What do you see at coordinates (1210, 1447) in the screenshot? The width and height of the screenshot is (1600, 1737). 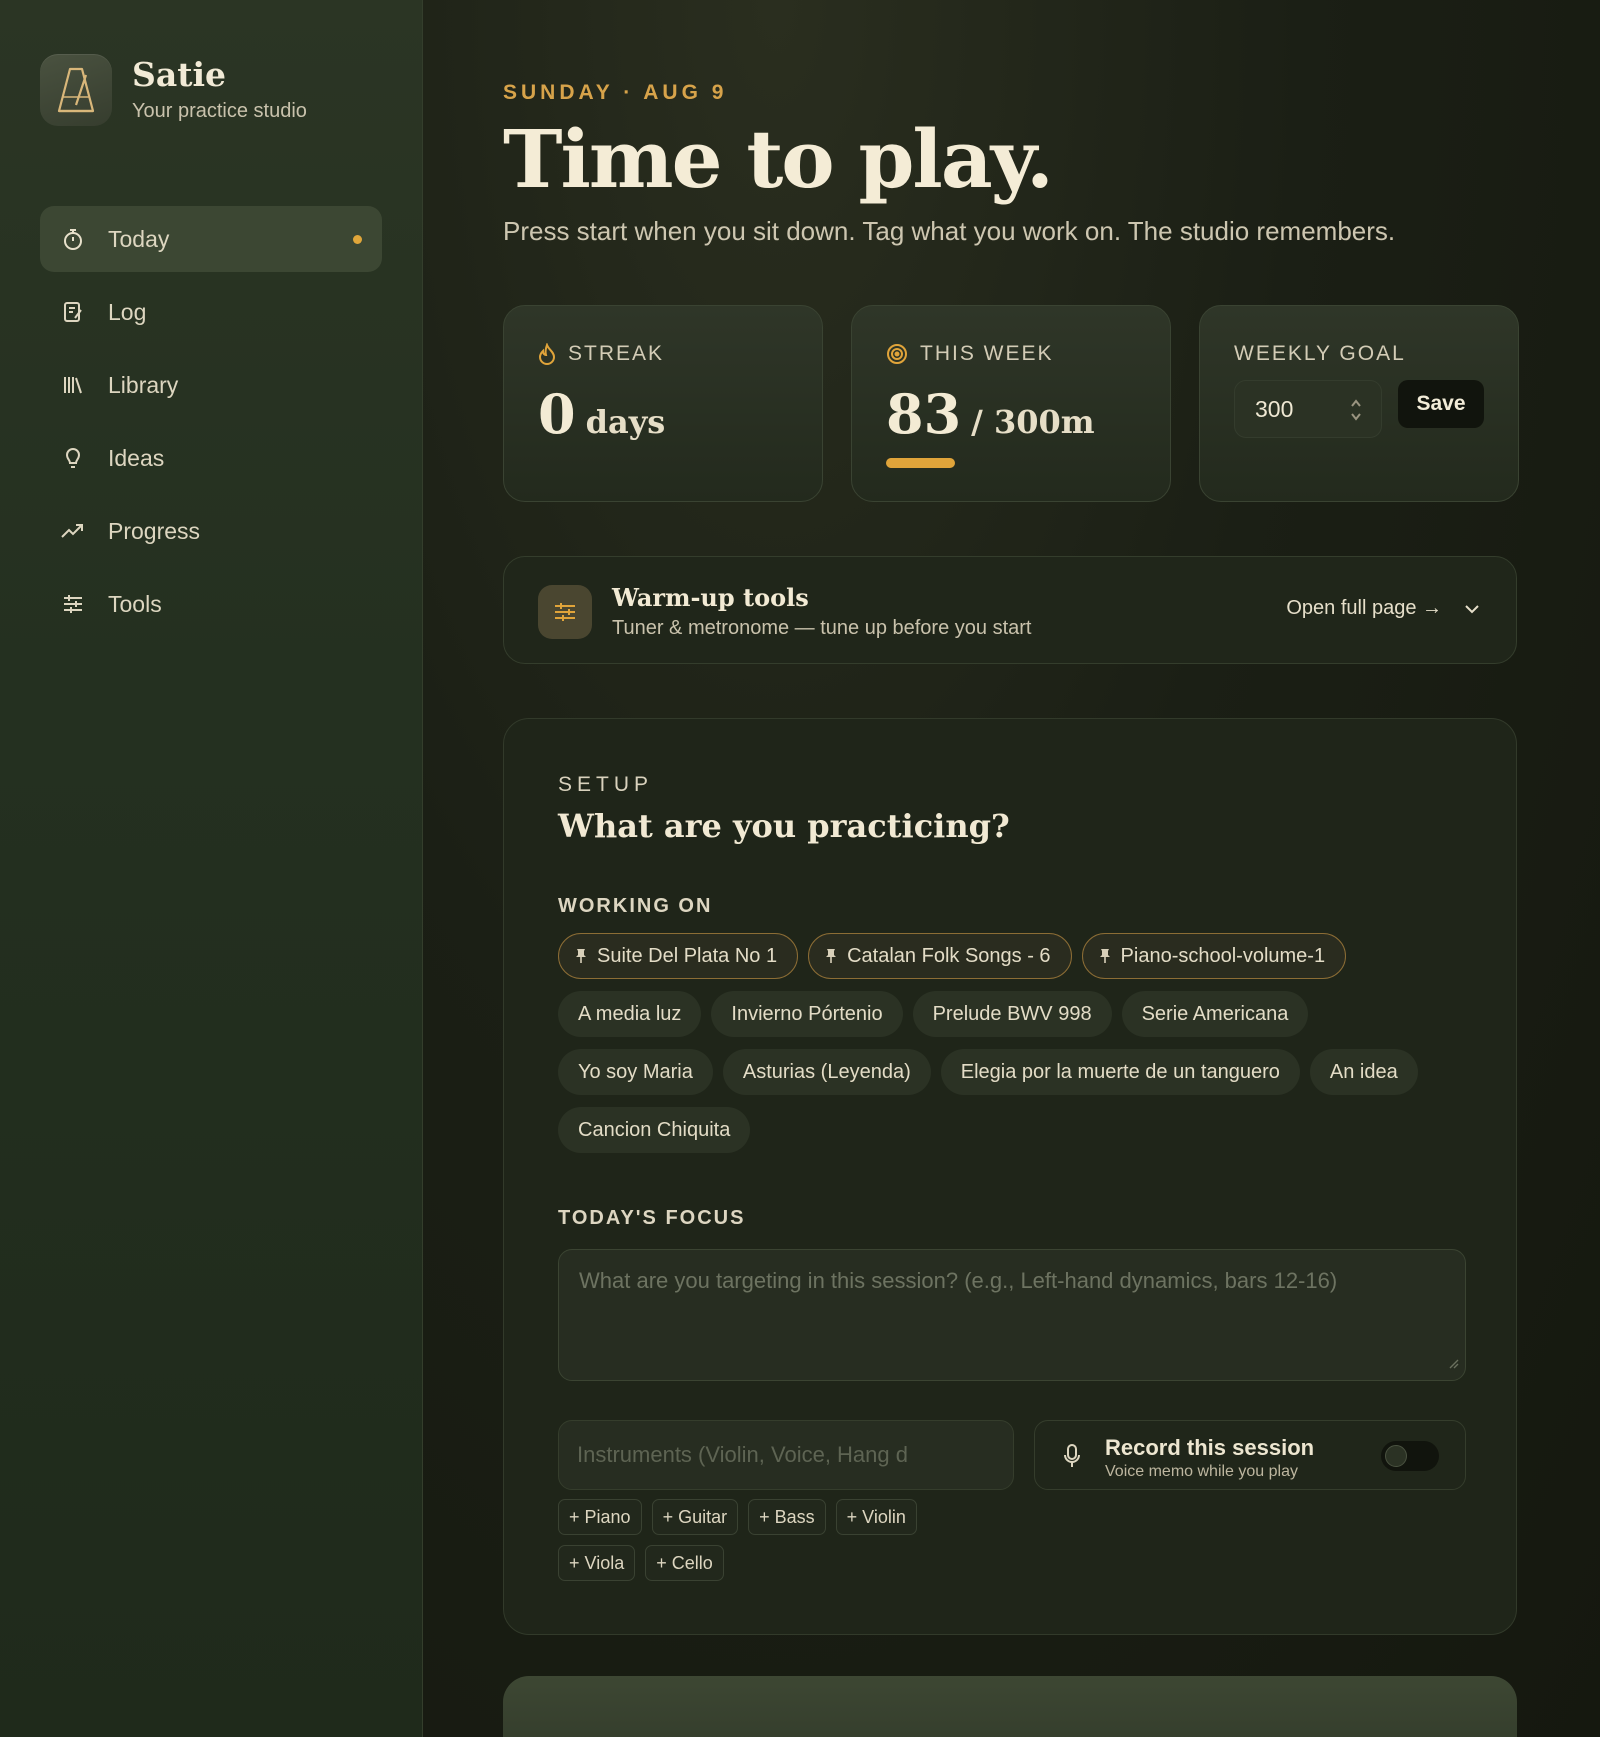 I see `record-title: Record this session` at bounding box center [1210, 1447].